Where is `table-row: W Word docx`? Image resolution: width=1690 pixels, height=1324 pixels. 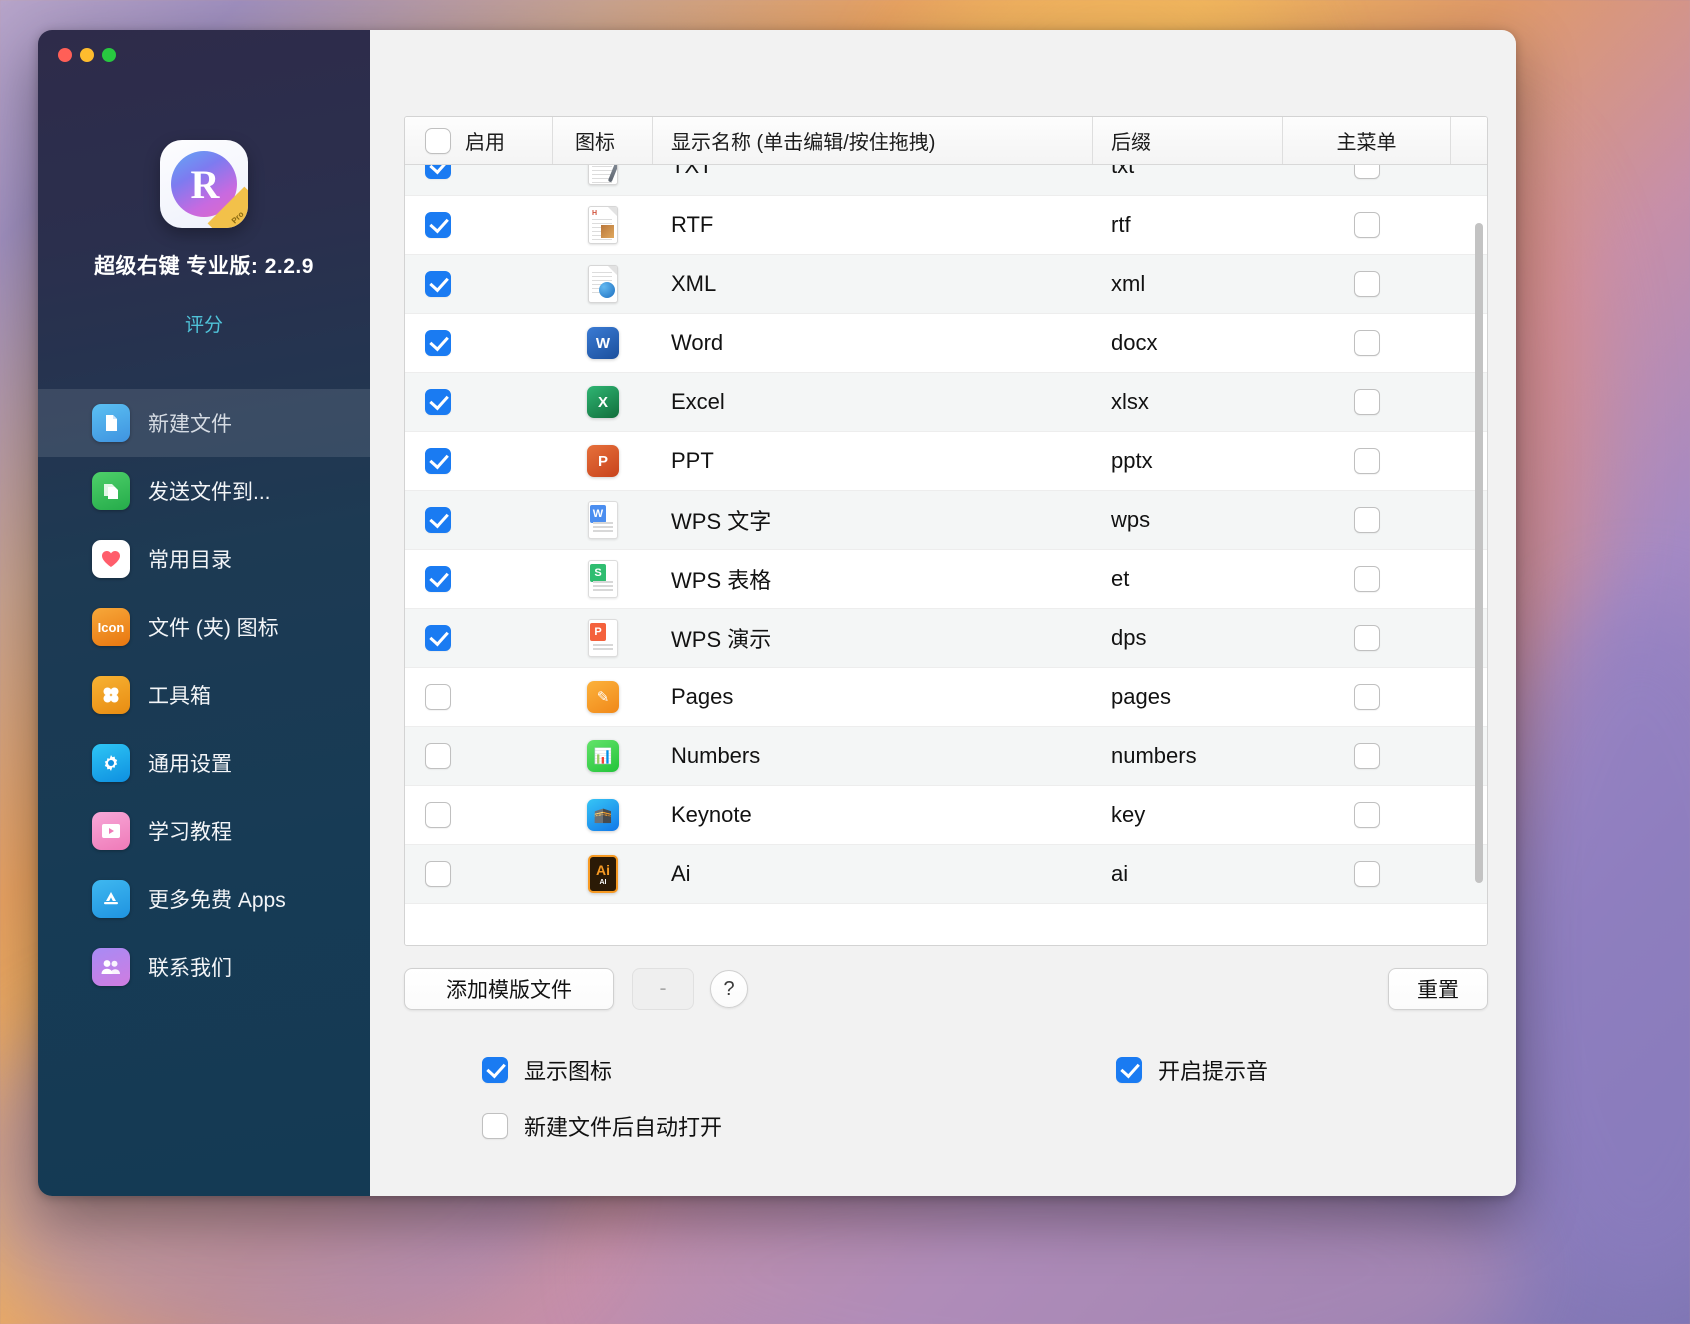 table-row: W Word docx is located at coordinates (946, 343).